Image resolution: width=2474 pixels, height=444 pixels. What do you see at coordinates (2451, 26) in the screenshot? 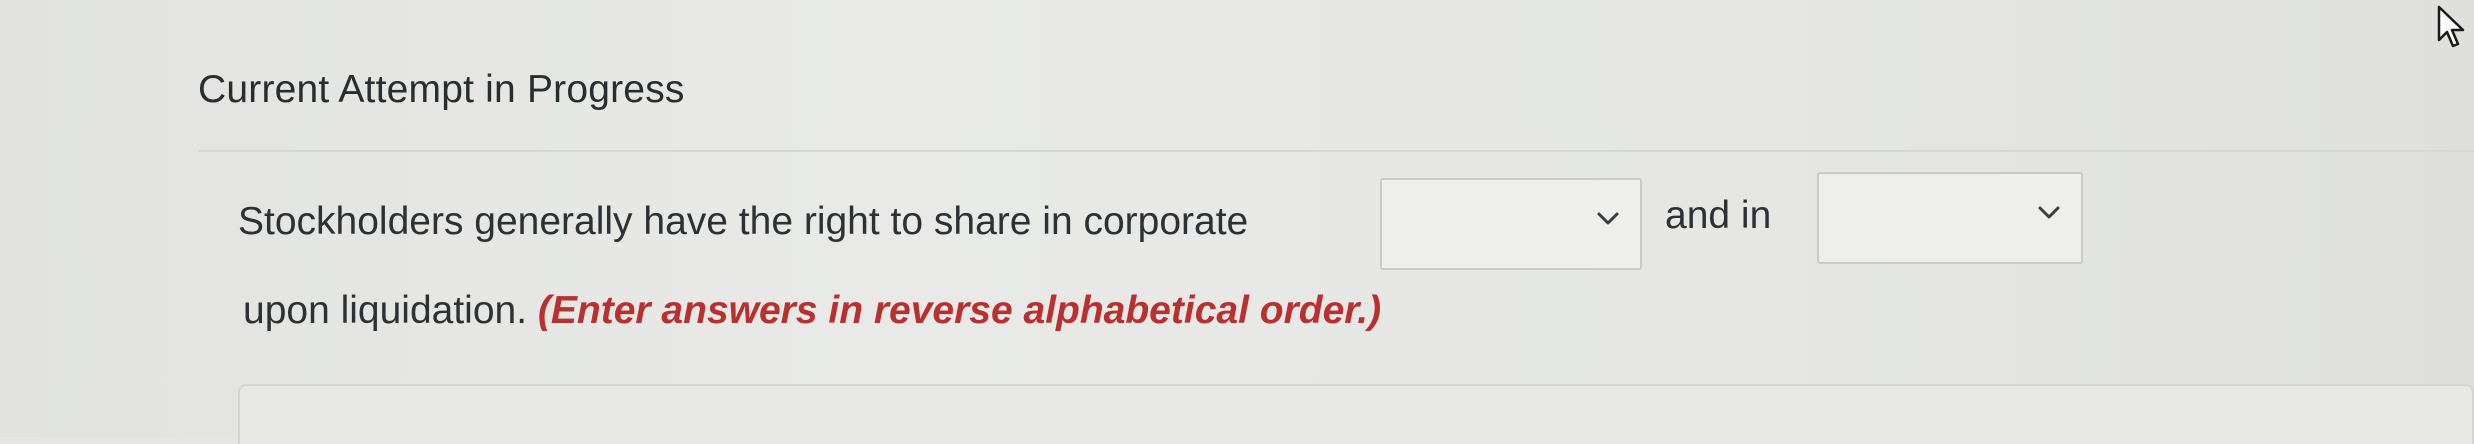
I see `mouse-pointer-icon` at bounding box center [2451, 26].